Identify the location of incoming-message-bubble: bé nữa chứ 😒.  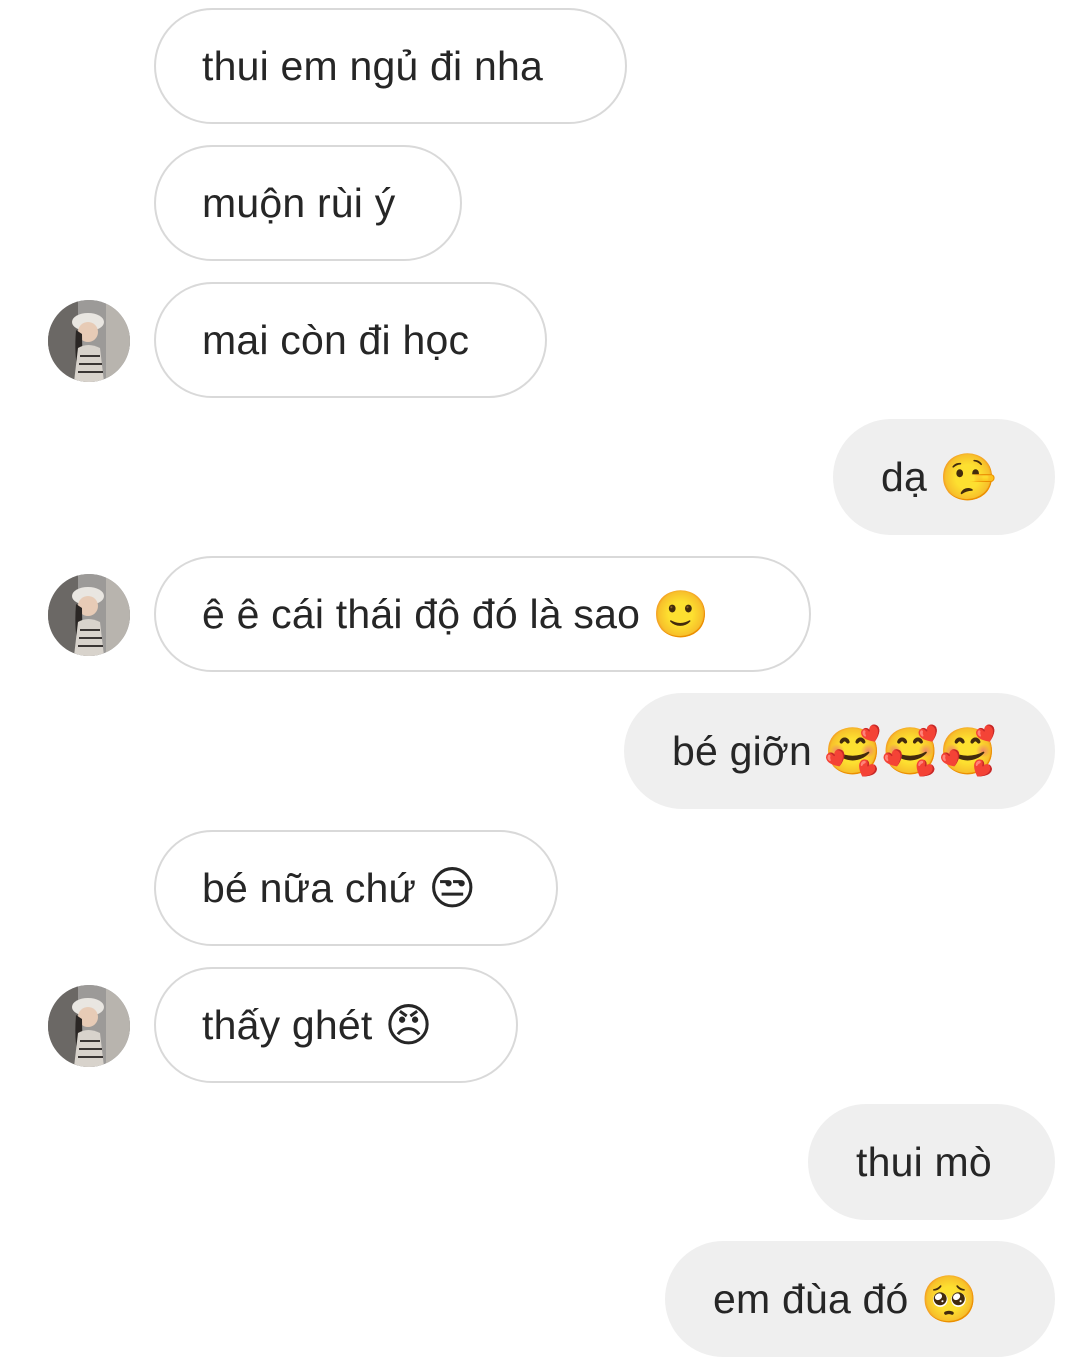
(356, 888).